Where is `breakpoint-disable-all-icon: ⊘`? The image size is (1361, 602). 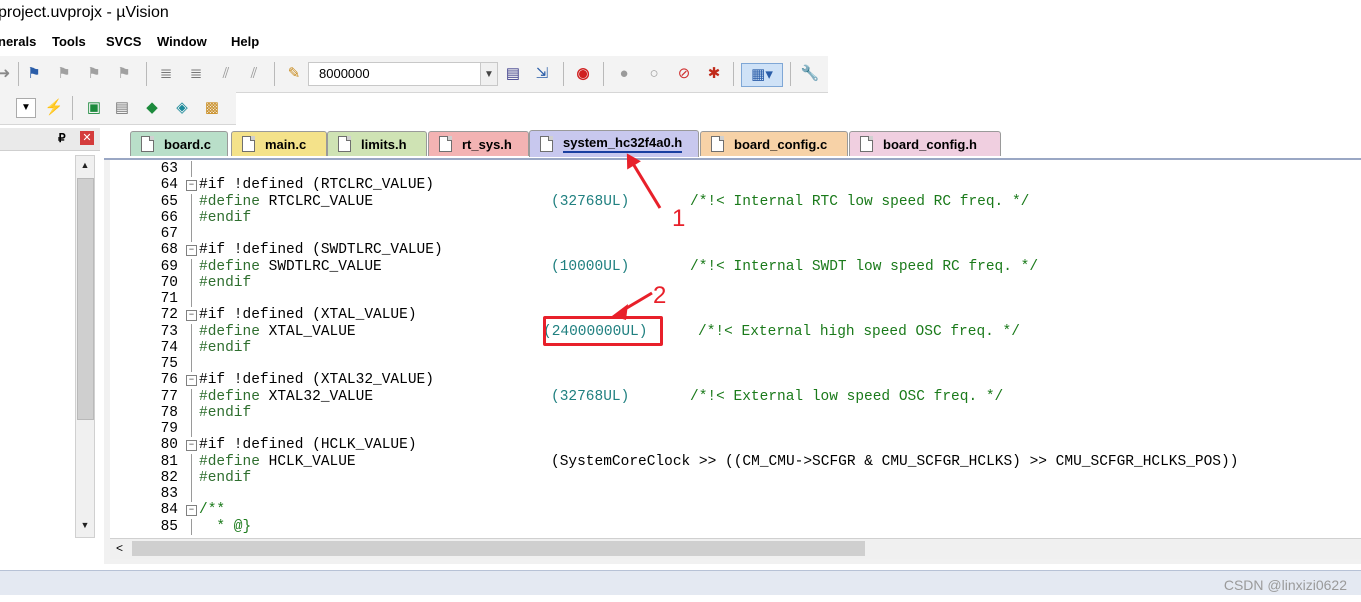 breakpoint-disable-all-icon: ⊘ is located at coordinates (684, 74).